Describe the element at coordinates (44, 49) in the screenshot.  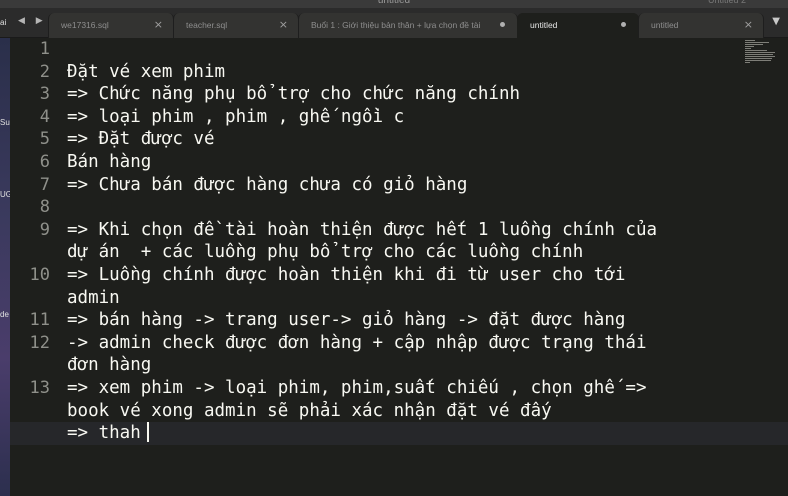
I see `line-number: 1` at that location.